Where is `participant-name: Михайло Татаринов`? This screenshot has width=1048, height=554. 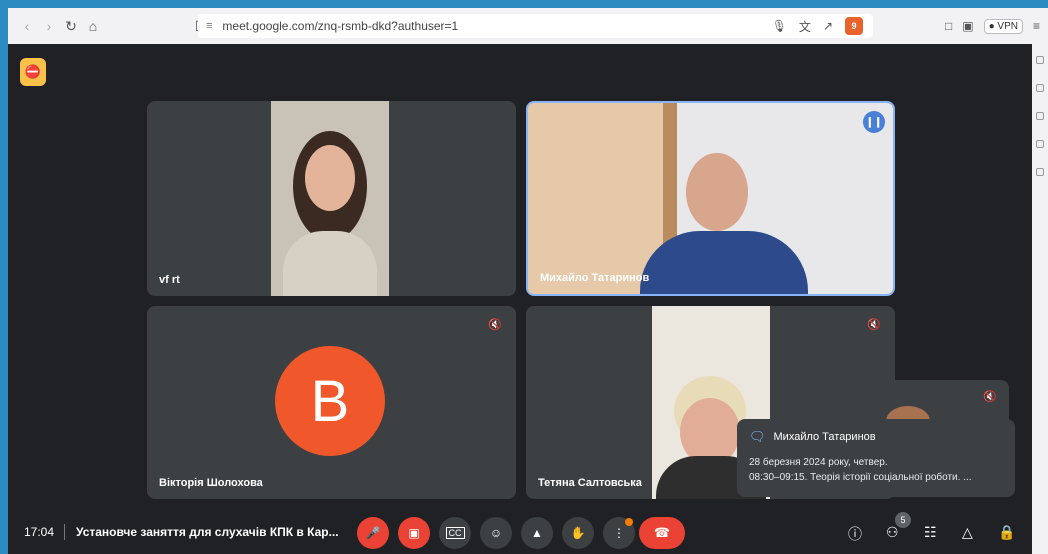
participant-name: Михайло Татаринов is located at coordinates (595, 278).